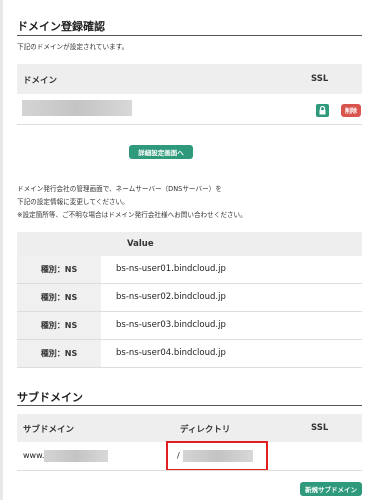 The width and height of the screenshot is (392, 500). I want to click on domain-name-redacted, so click(77, 108).